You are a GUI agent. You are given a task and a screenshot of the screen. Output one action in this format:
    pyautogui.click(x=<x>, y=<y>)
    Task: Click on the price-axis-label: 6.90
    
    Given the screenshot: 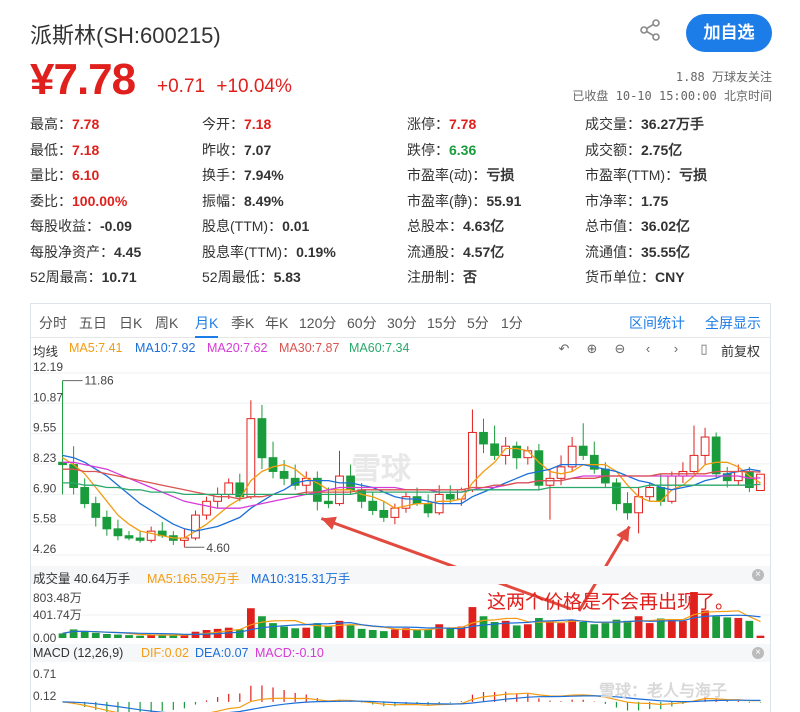 What is the action you would take?
    pyautogui.click(x=45, y=488)
    